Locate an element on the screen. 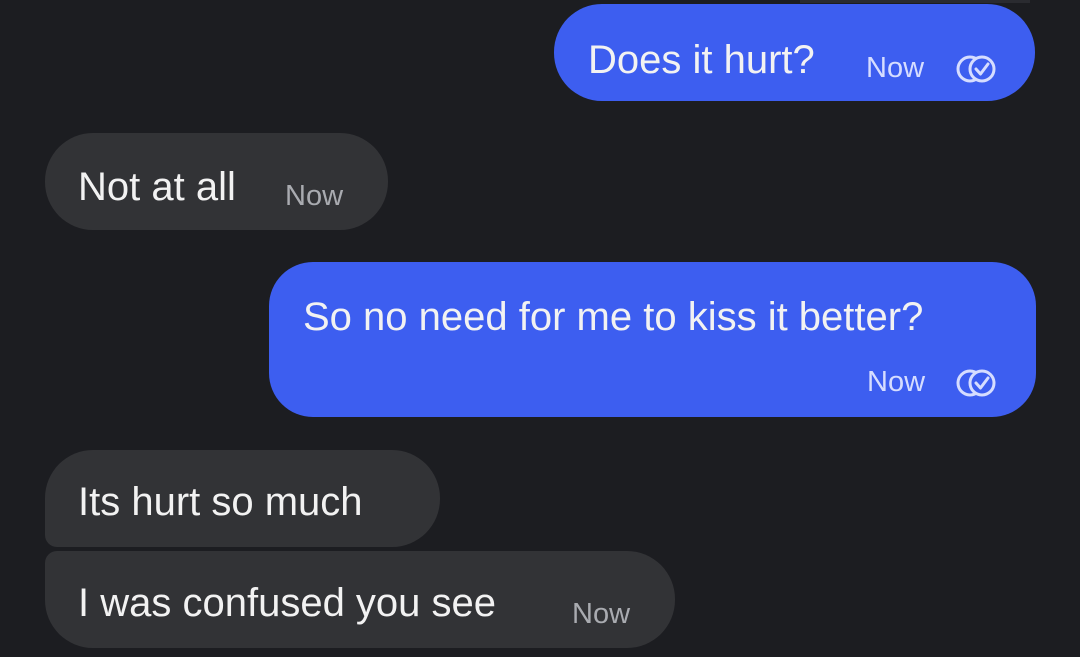 The height and width of the screenshot is (657, 1080). message-bubble-incoming: Not at all Now is located at coordinates (216, 181).